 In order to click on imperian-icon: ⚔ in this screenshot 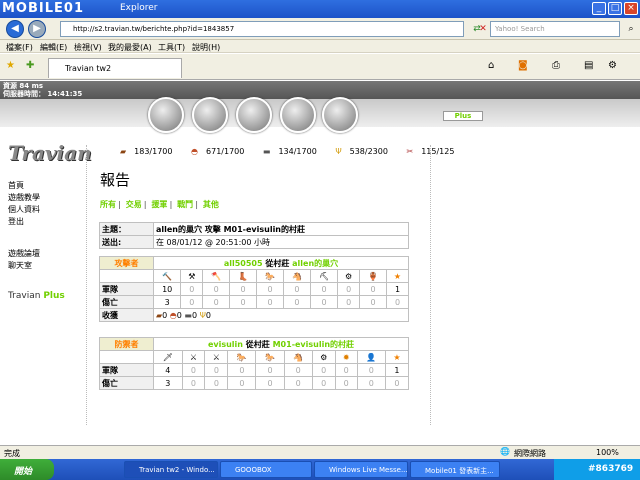, I will do `click(216, 357)`.